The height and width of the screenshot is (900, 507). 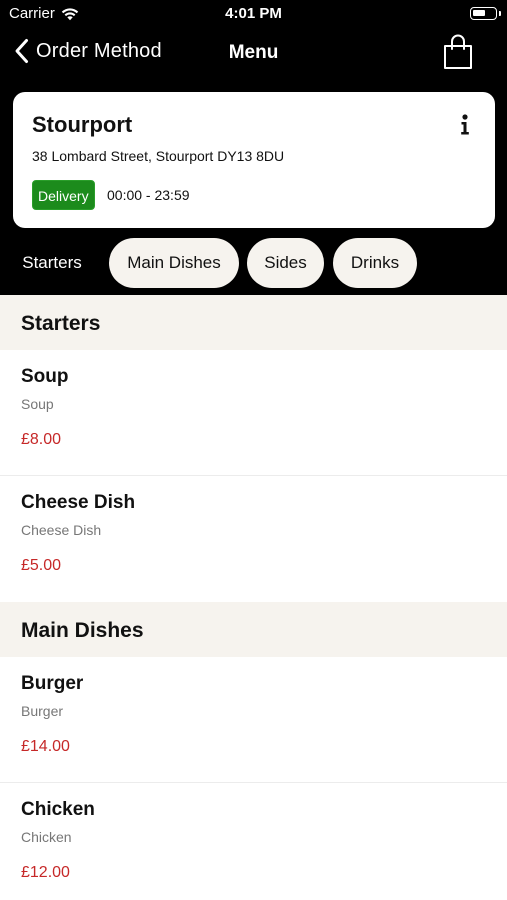 What do you see at coordinates (99, 50) in the screenshot?
I see `back-button-label: Order Method` at bounding box center [99, 50].